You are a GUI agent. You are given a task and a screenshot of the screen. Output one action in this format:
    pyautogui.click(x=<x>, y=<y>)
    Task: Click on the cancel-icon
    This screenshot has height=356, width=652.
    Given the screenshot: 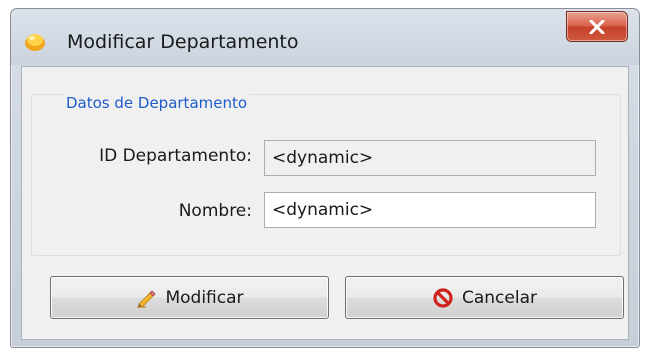 What is the action you would take?
    pyautogui.click(x=443, y=298)
    